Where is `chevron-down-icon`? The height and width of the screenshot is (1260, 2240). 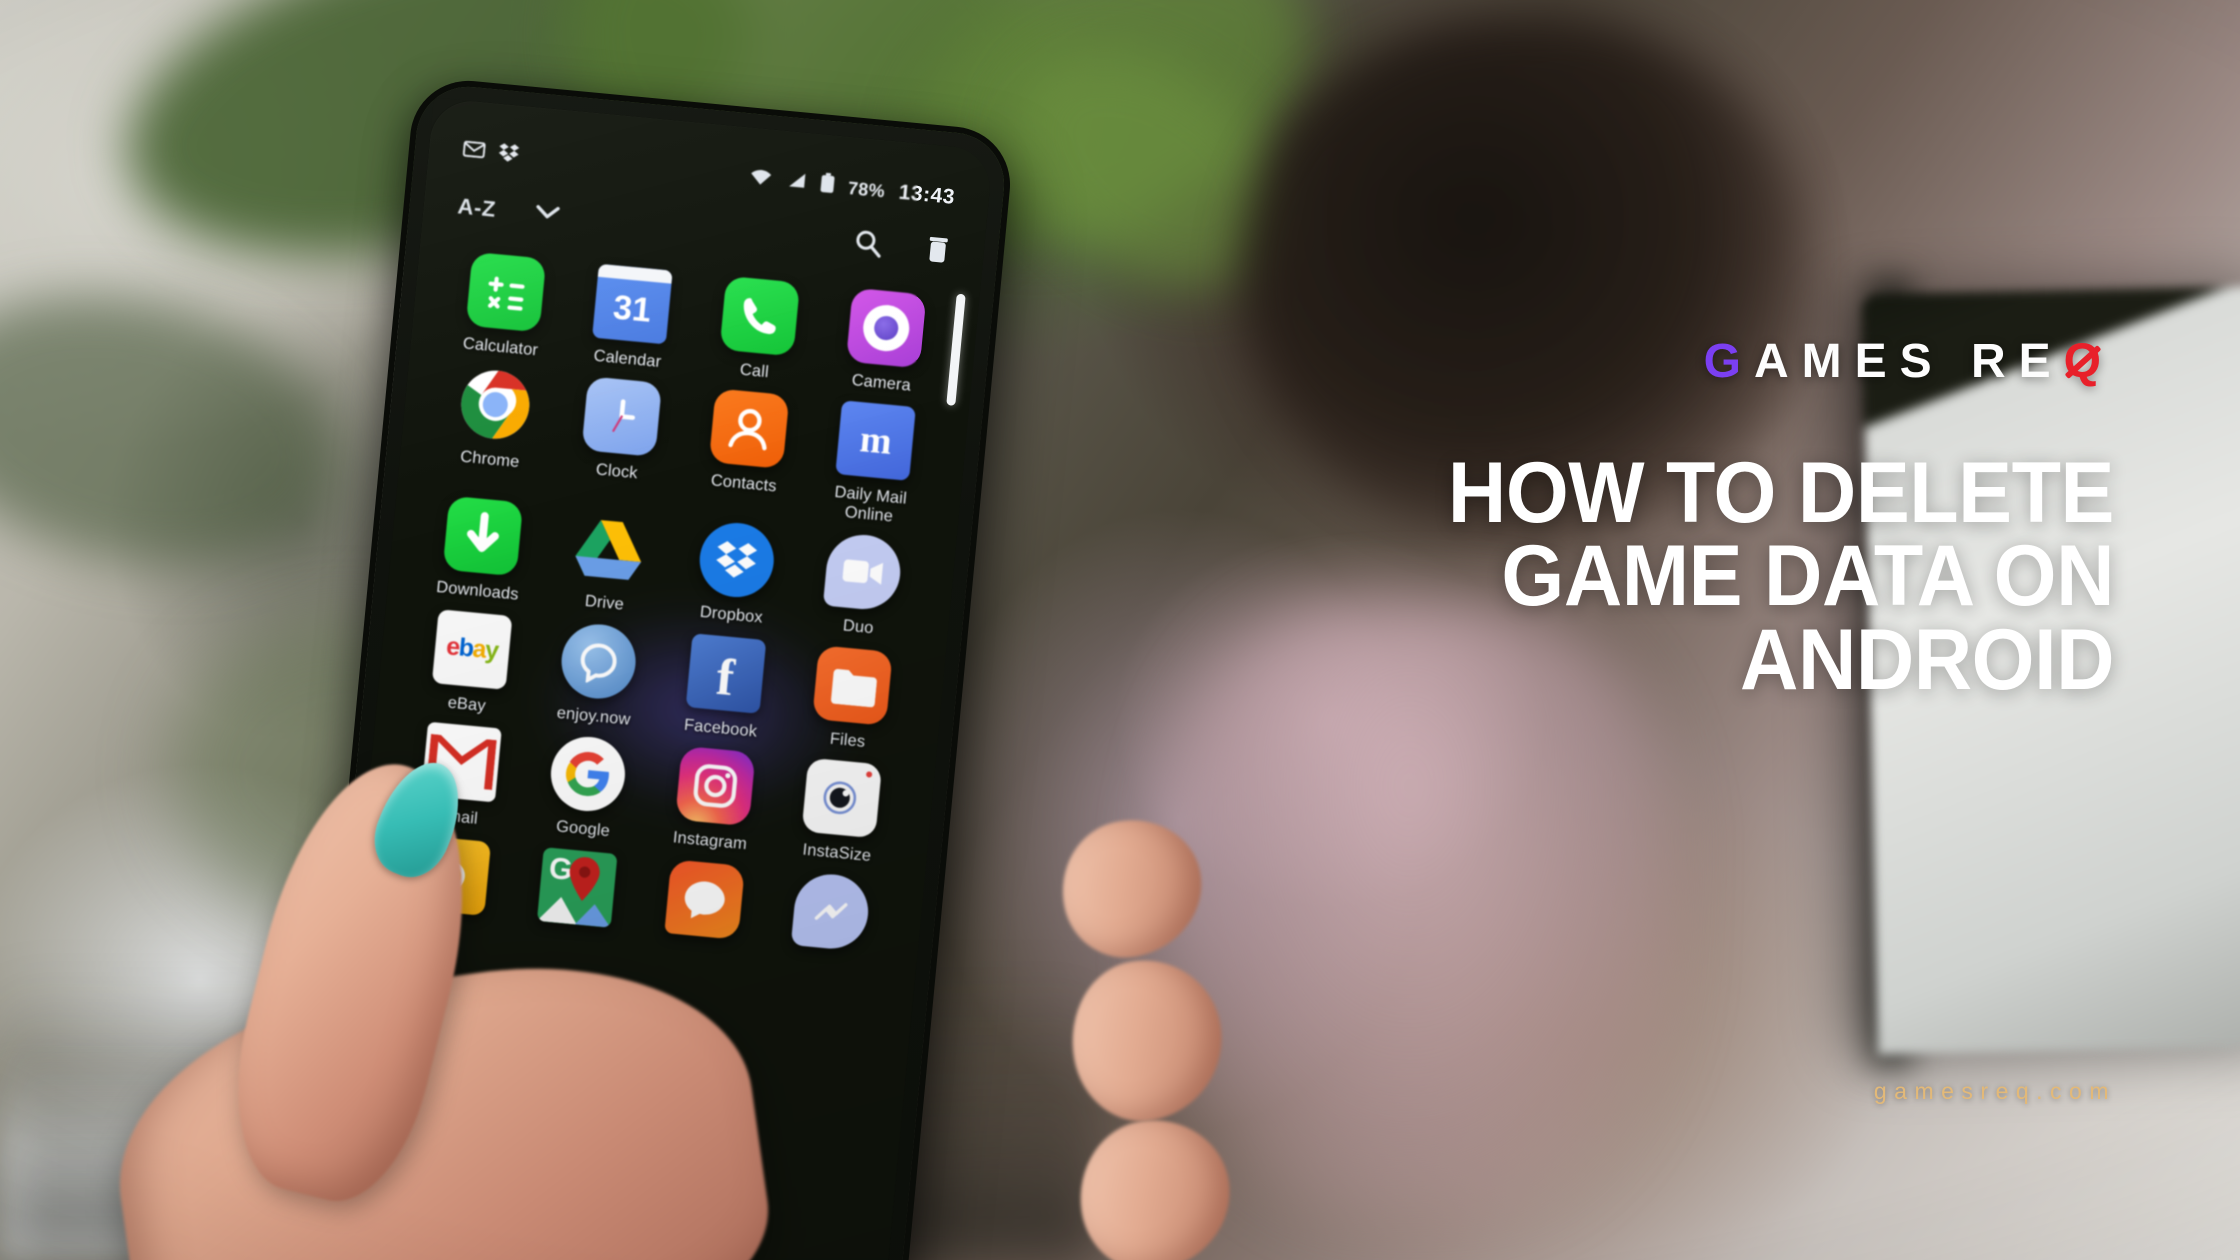 chevron-down-icon is located at coordinates (548, 215).